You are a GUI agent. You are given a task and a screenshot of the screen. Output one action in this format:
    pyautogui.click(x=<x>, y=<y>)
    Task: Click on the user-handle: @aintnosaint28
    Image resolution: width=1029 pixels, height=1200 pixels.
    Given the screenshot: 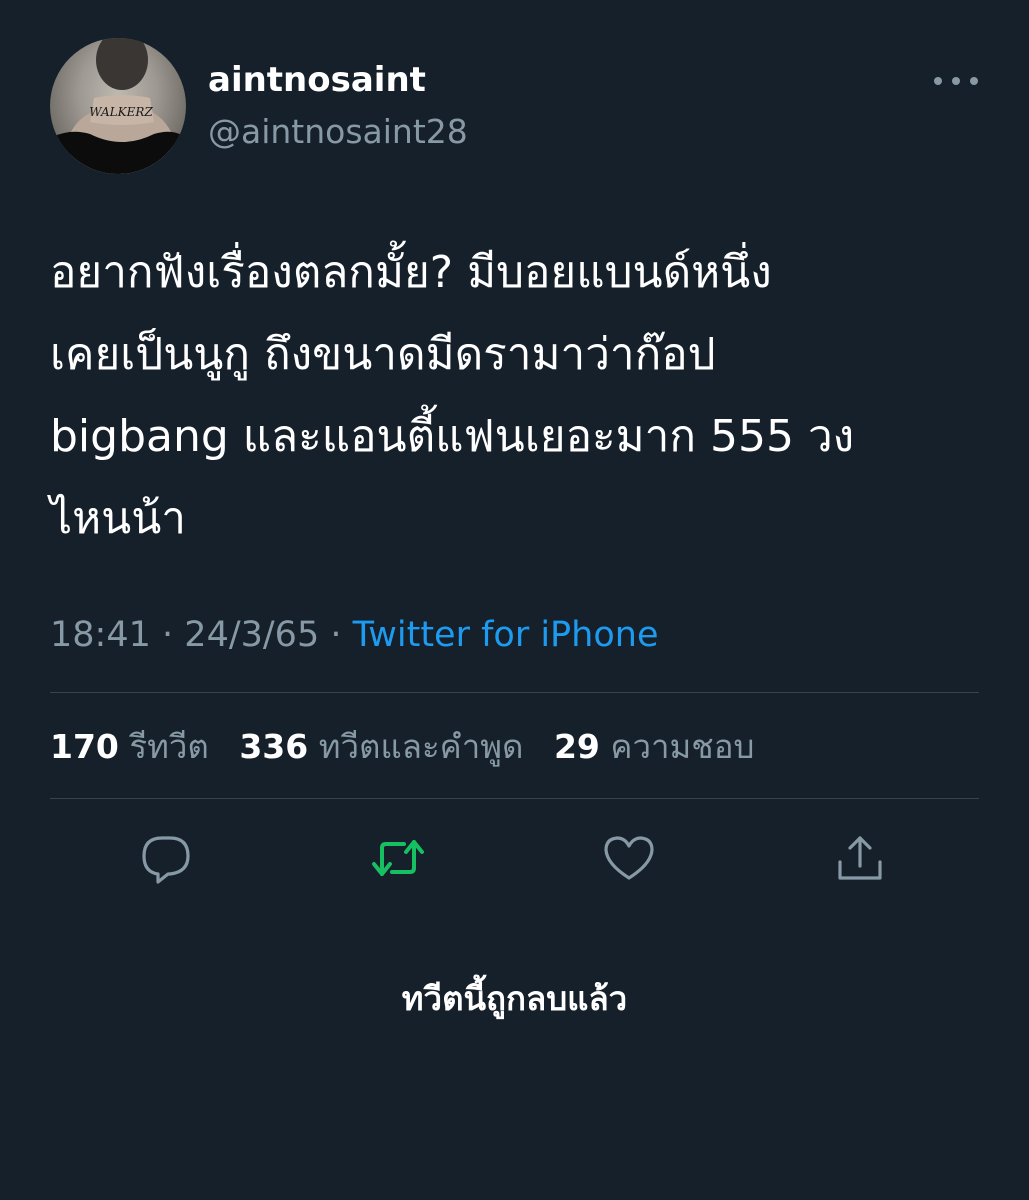 What is the action you would take?
    pyautogui.click(x=338, y=132)
    